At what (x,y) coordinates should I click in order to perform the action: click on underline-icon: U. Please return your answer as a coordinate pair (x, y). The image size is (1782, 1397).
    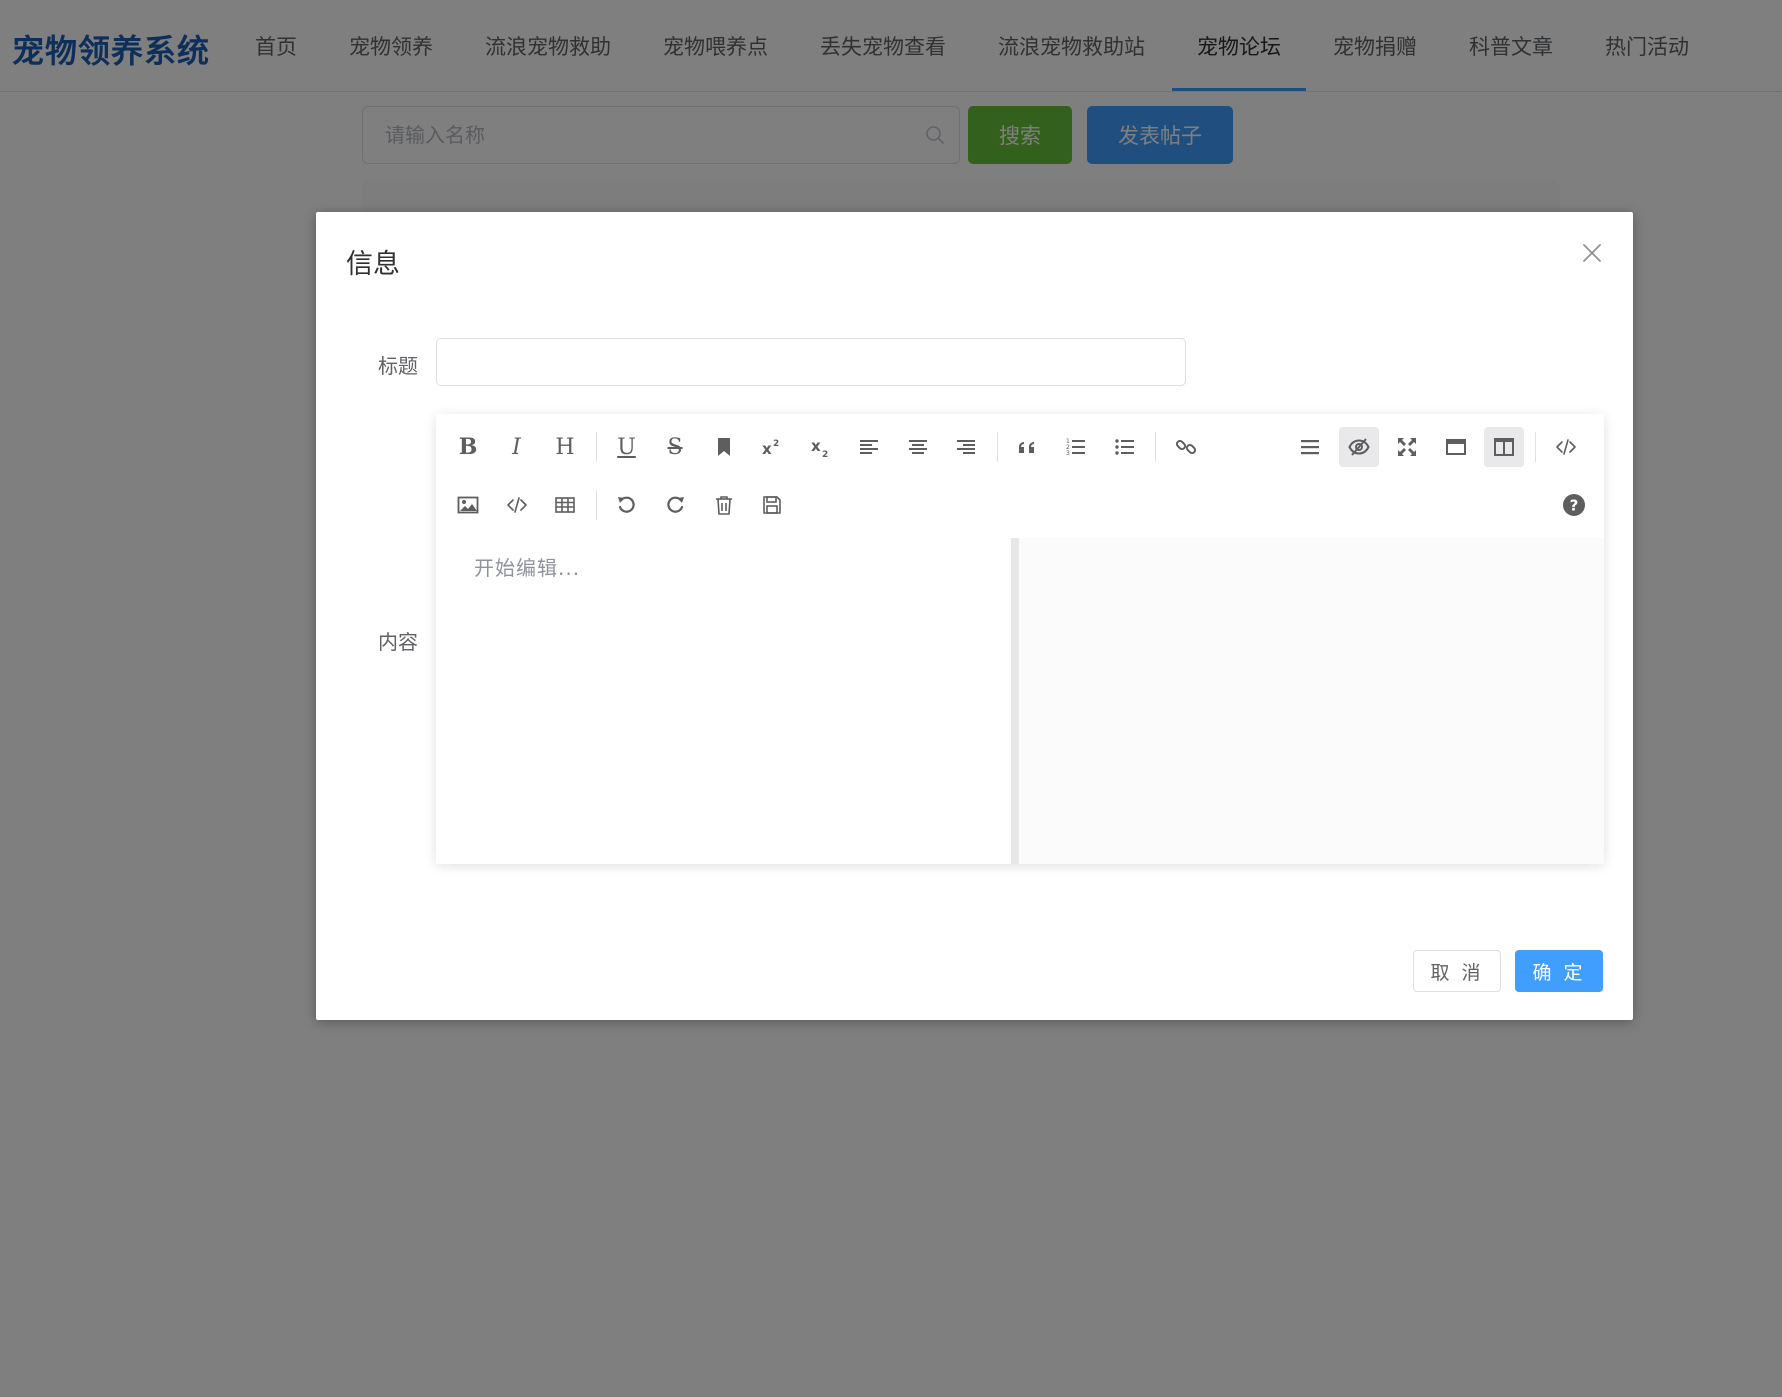
    Looking at the image, I should click on (627, 447).